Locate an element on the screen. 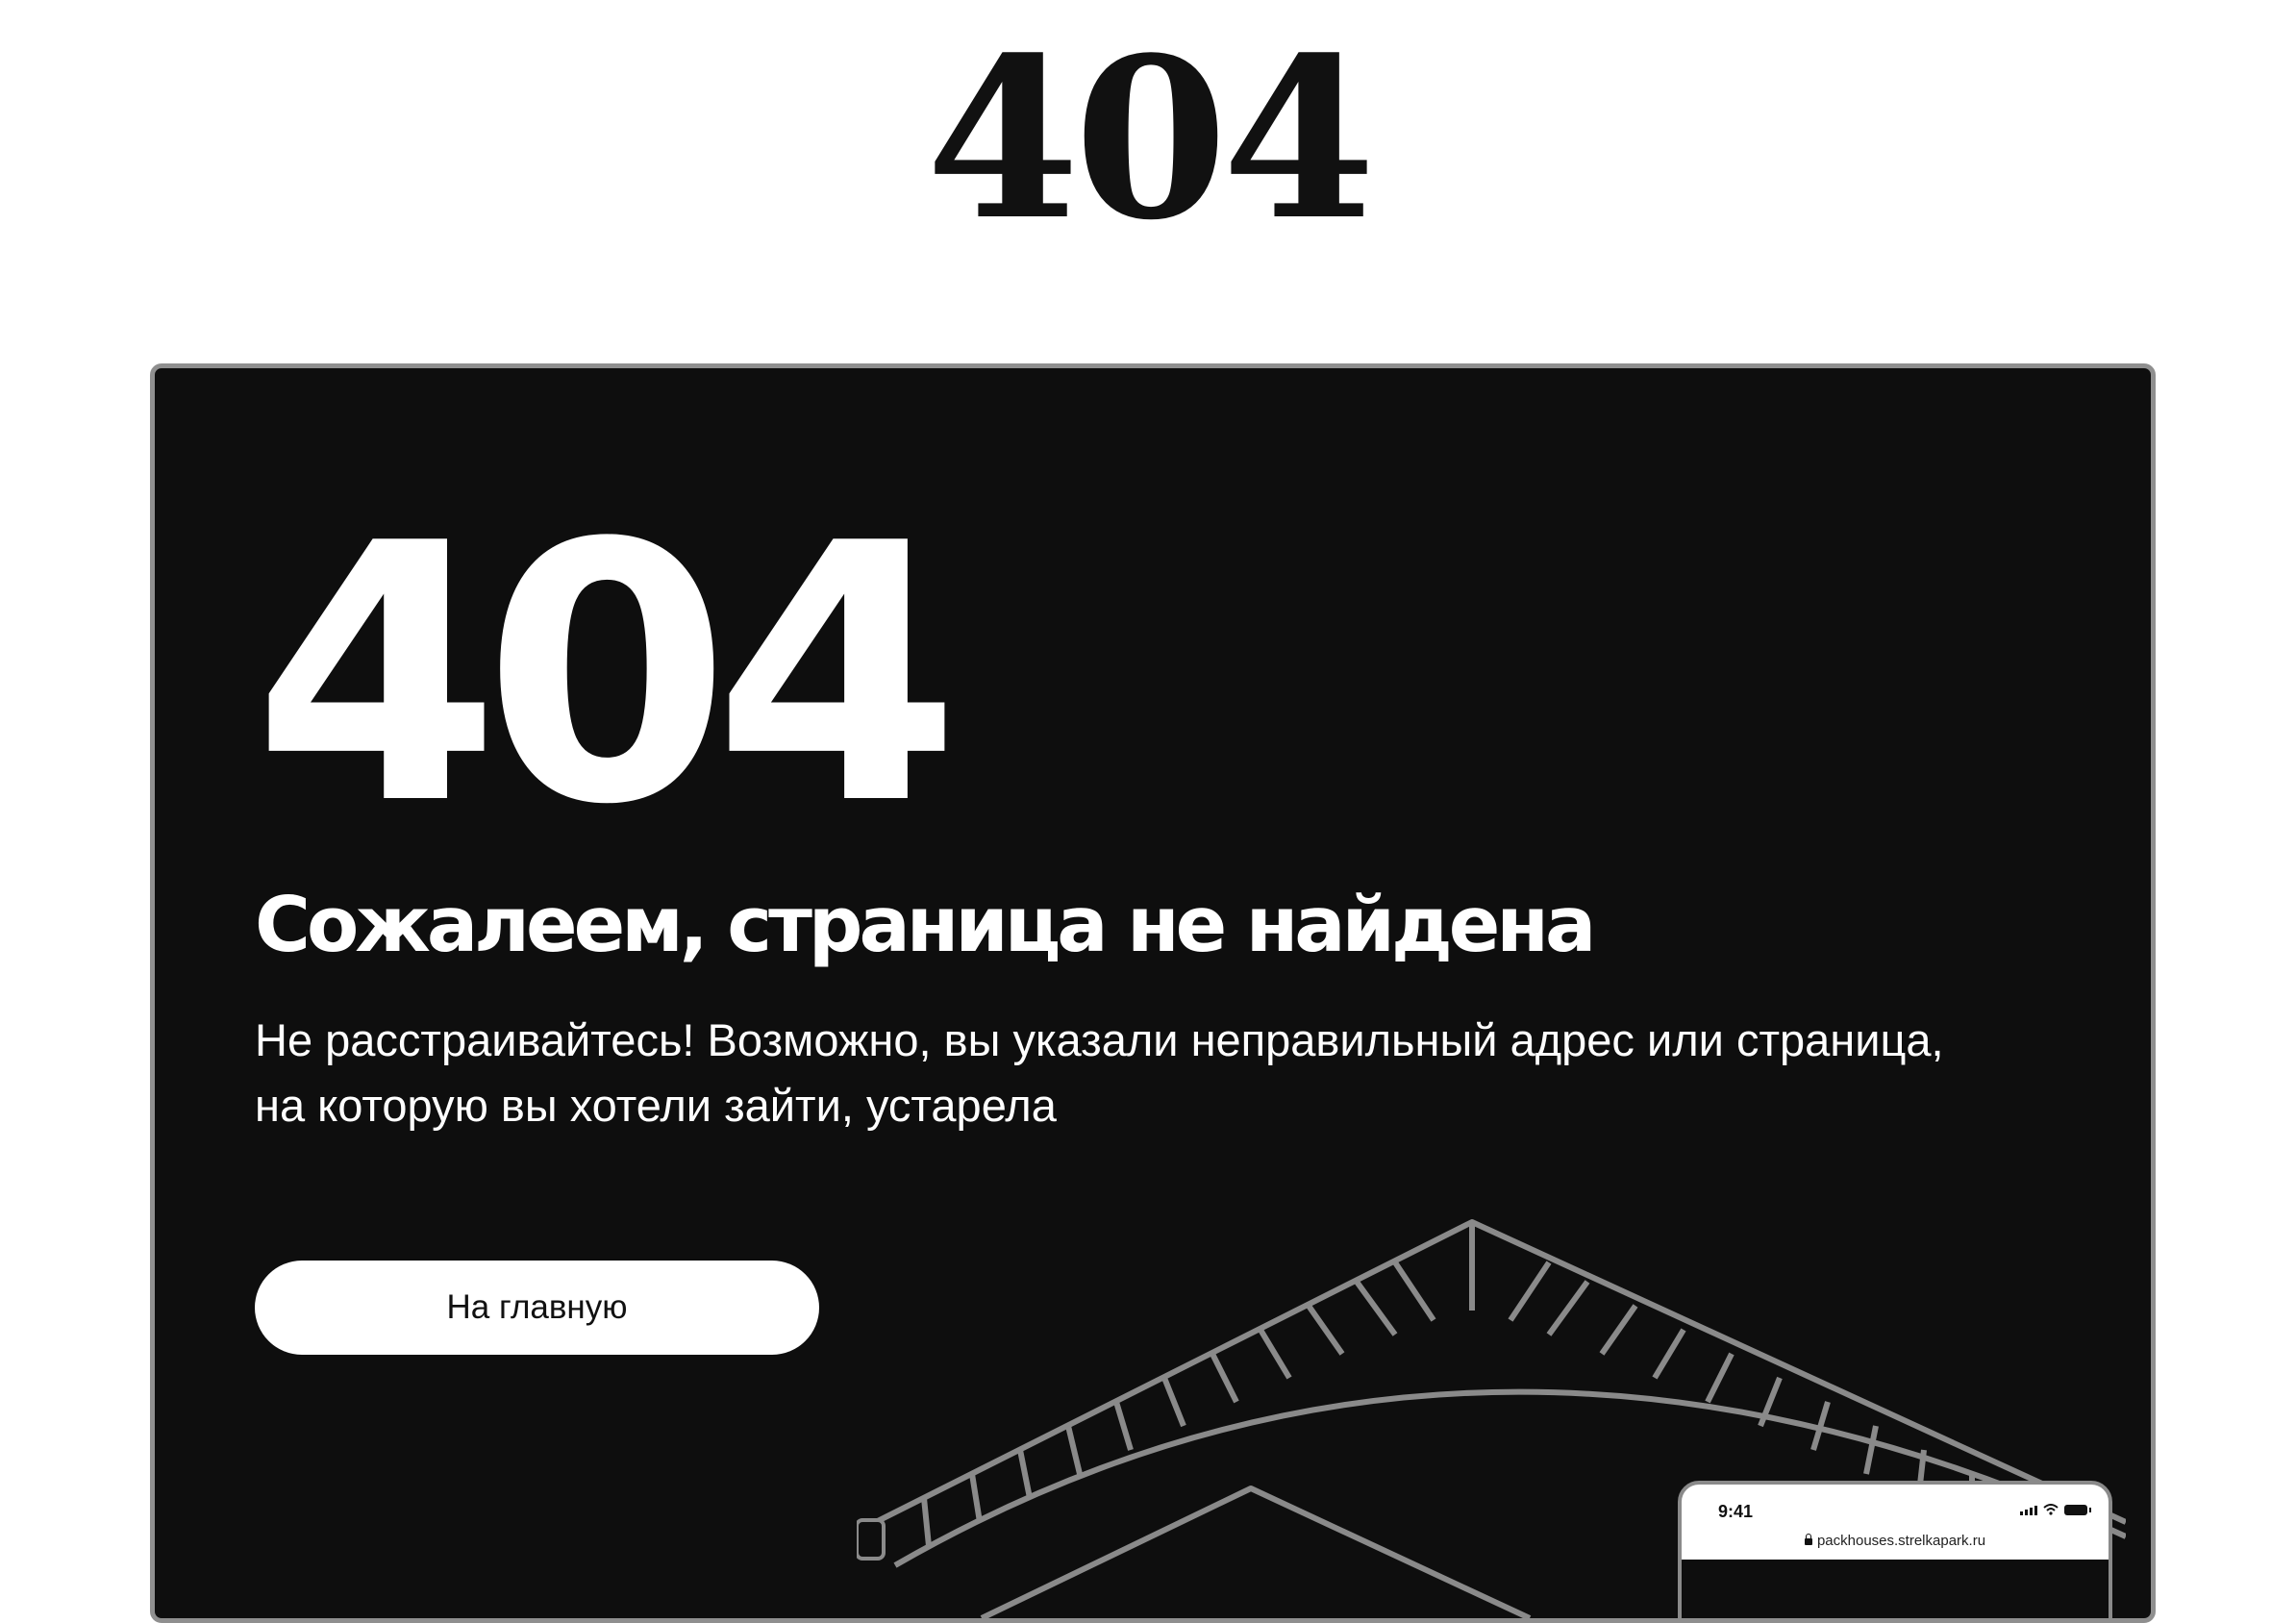 The image size is (2296, 1623). error-code: 404 is located at coordinates (607, 676).